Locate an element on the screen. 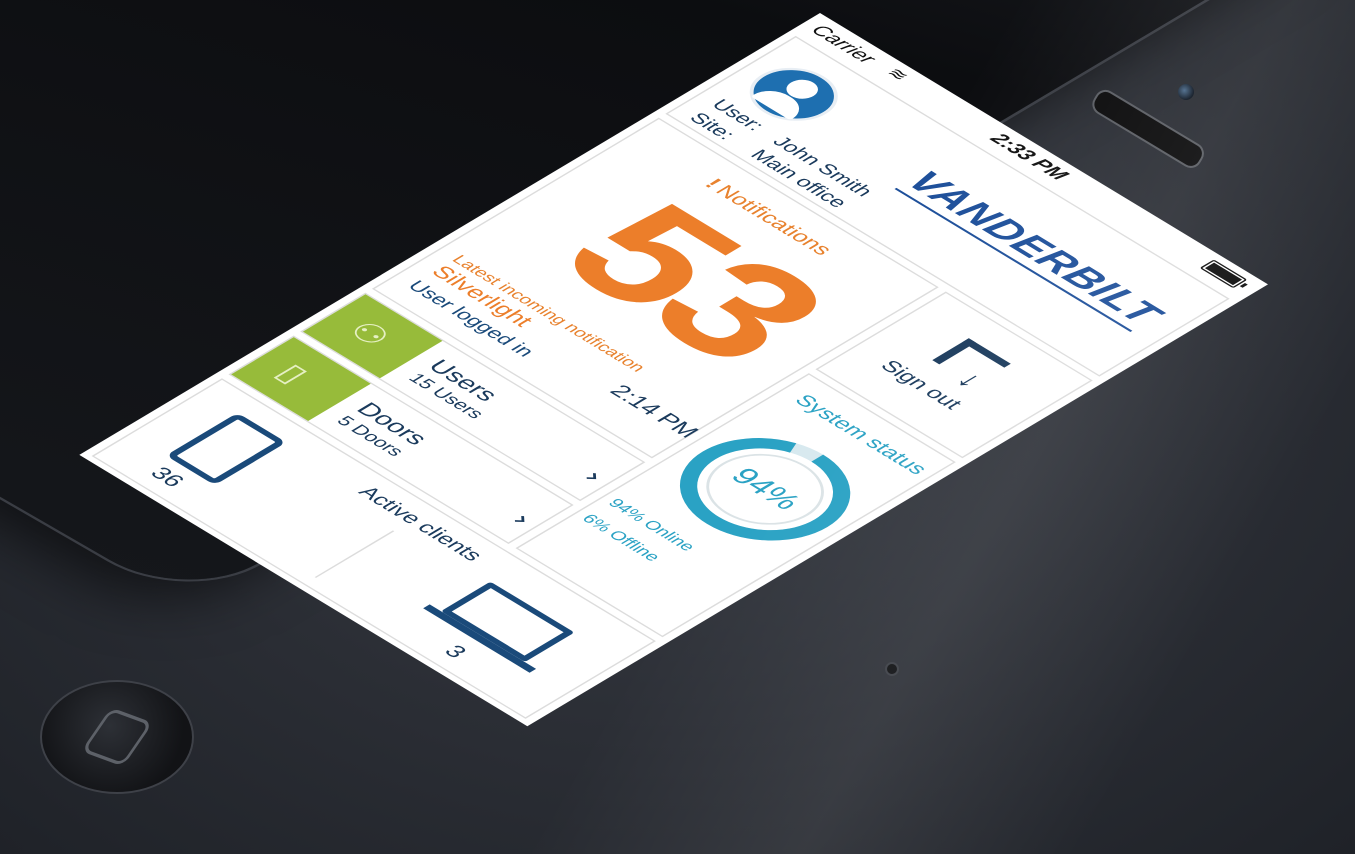 The width and height of the screenshot is (1355, 854). users-chevron-icon: ⌟ is located at coordinates (591, 472).